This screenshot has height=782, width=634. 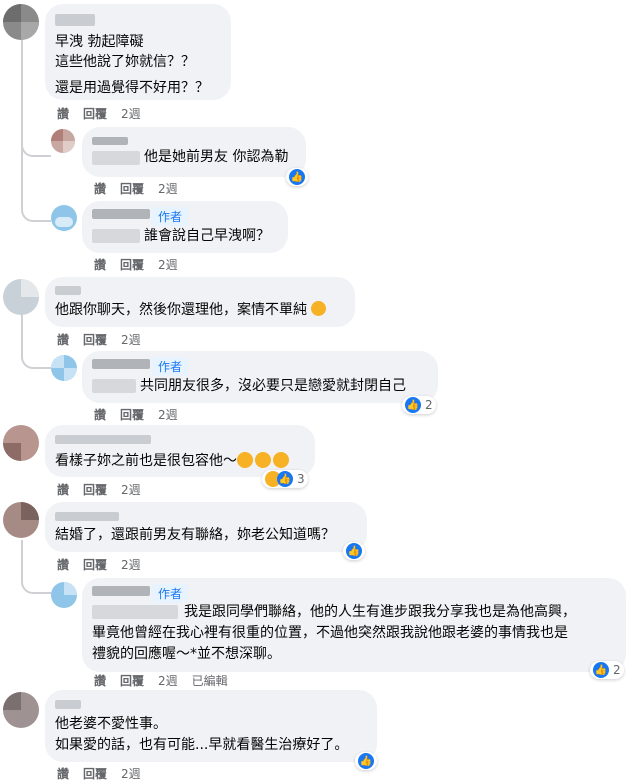 What do you see at coordinates (195, 535) in the screenshot?
I see `comment-text-line: 結婚了，還跟前男友有聯絡，妳老公知道嗎？` at bounding box center [195, 535].